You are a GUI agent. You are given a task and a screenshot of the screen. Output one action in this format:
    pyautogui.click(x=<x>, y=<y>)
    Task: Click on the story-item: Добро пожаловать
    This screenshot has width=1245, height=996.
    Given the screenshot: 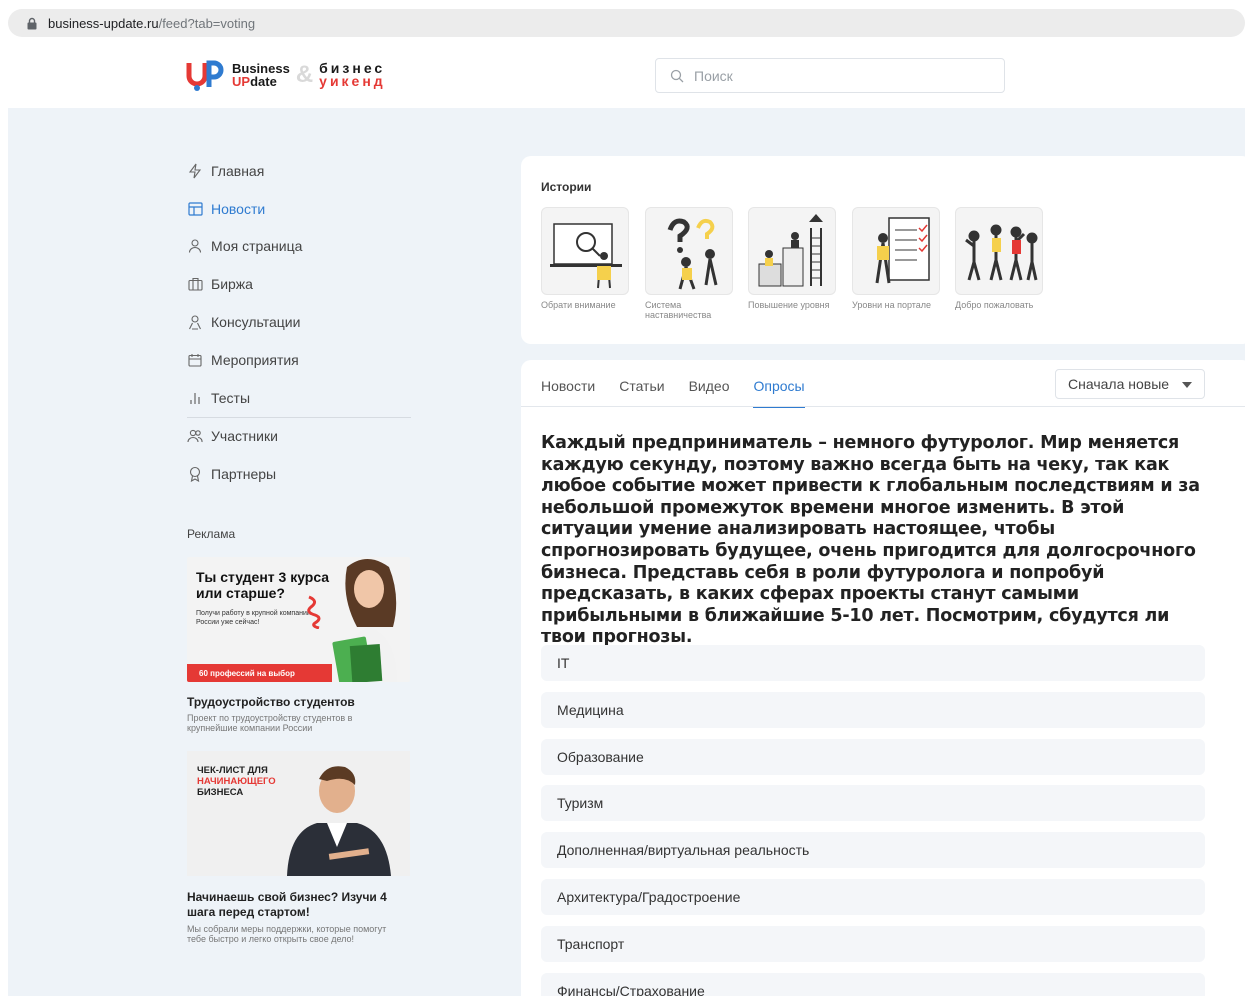 What is the action you would take?
    pyautogui.click(x=999, y=258)
    